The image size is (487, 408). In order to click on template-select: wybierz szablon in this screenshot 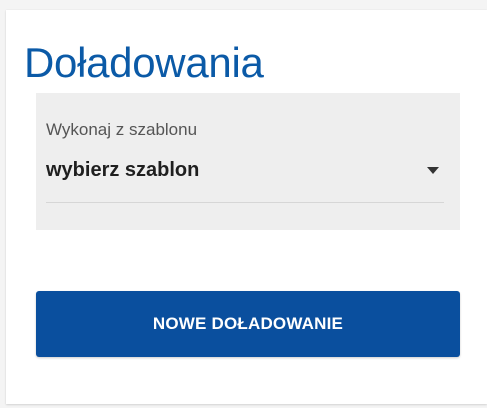, I will do `click(245, 177)`.